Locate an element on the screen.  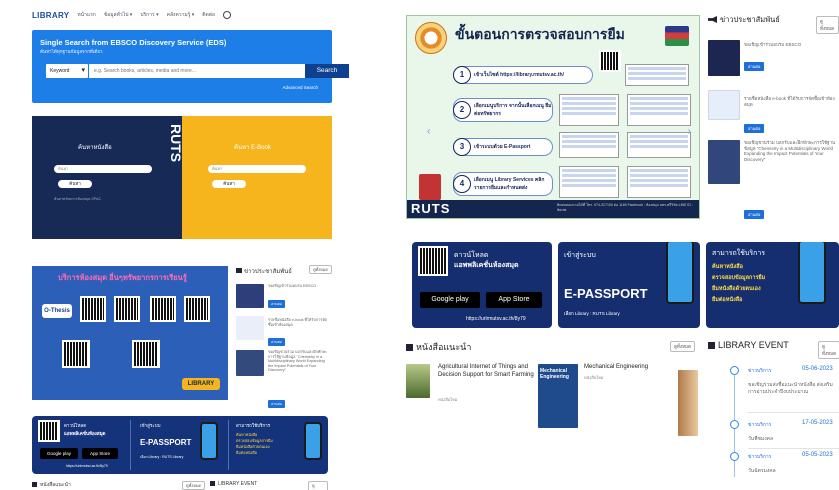
book-search-input: ค้นหา is located at coordinates (103, 169).